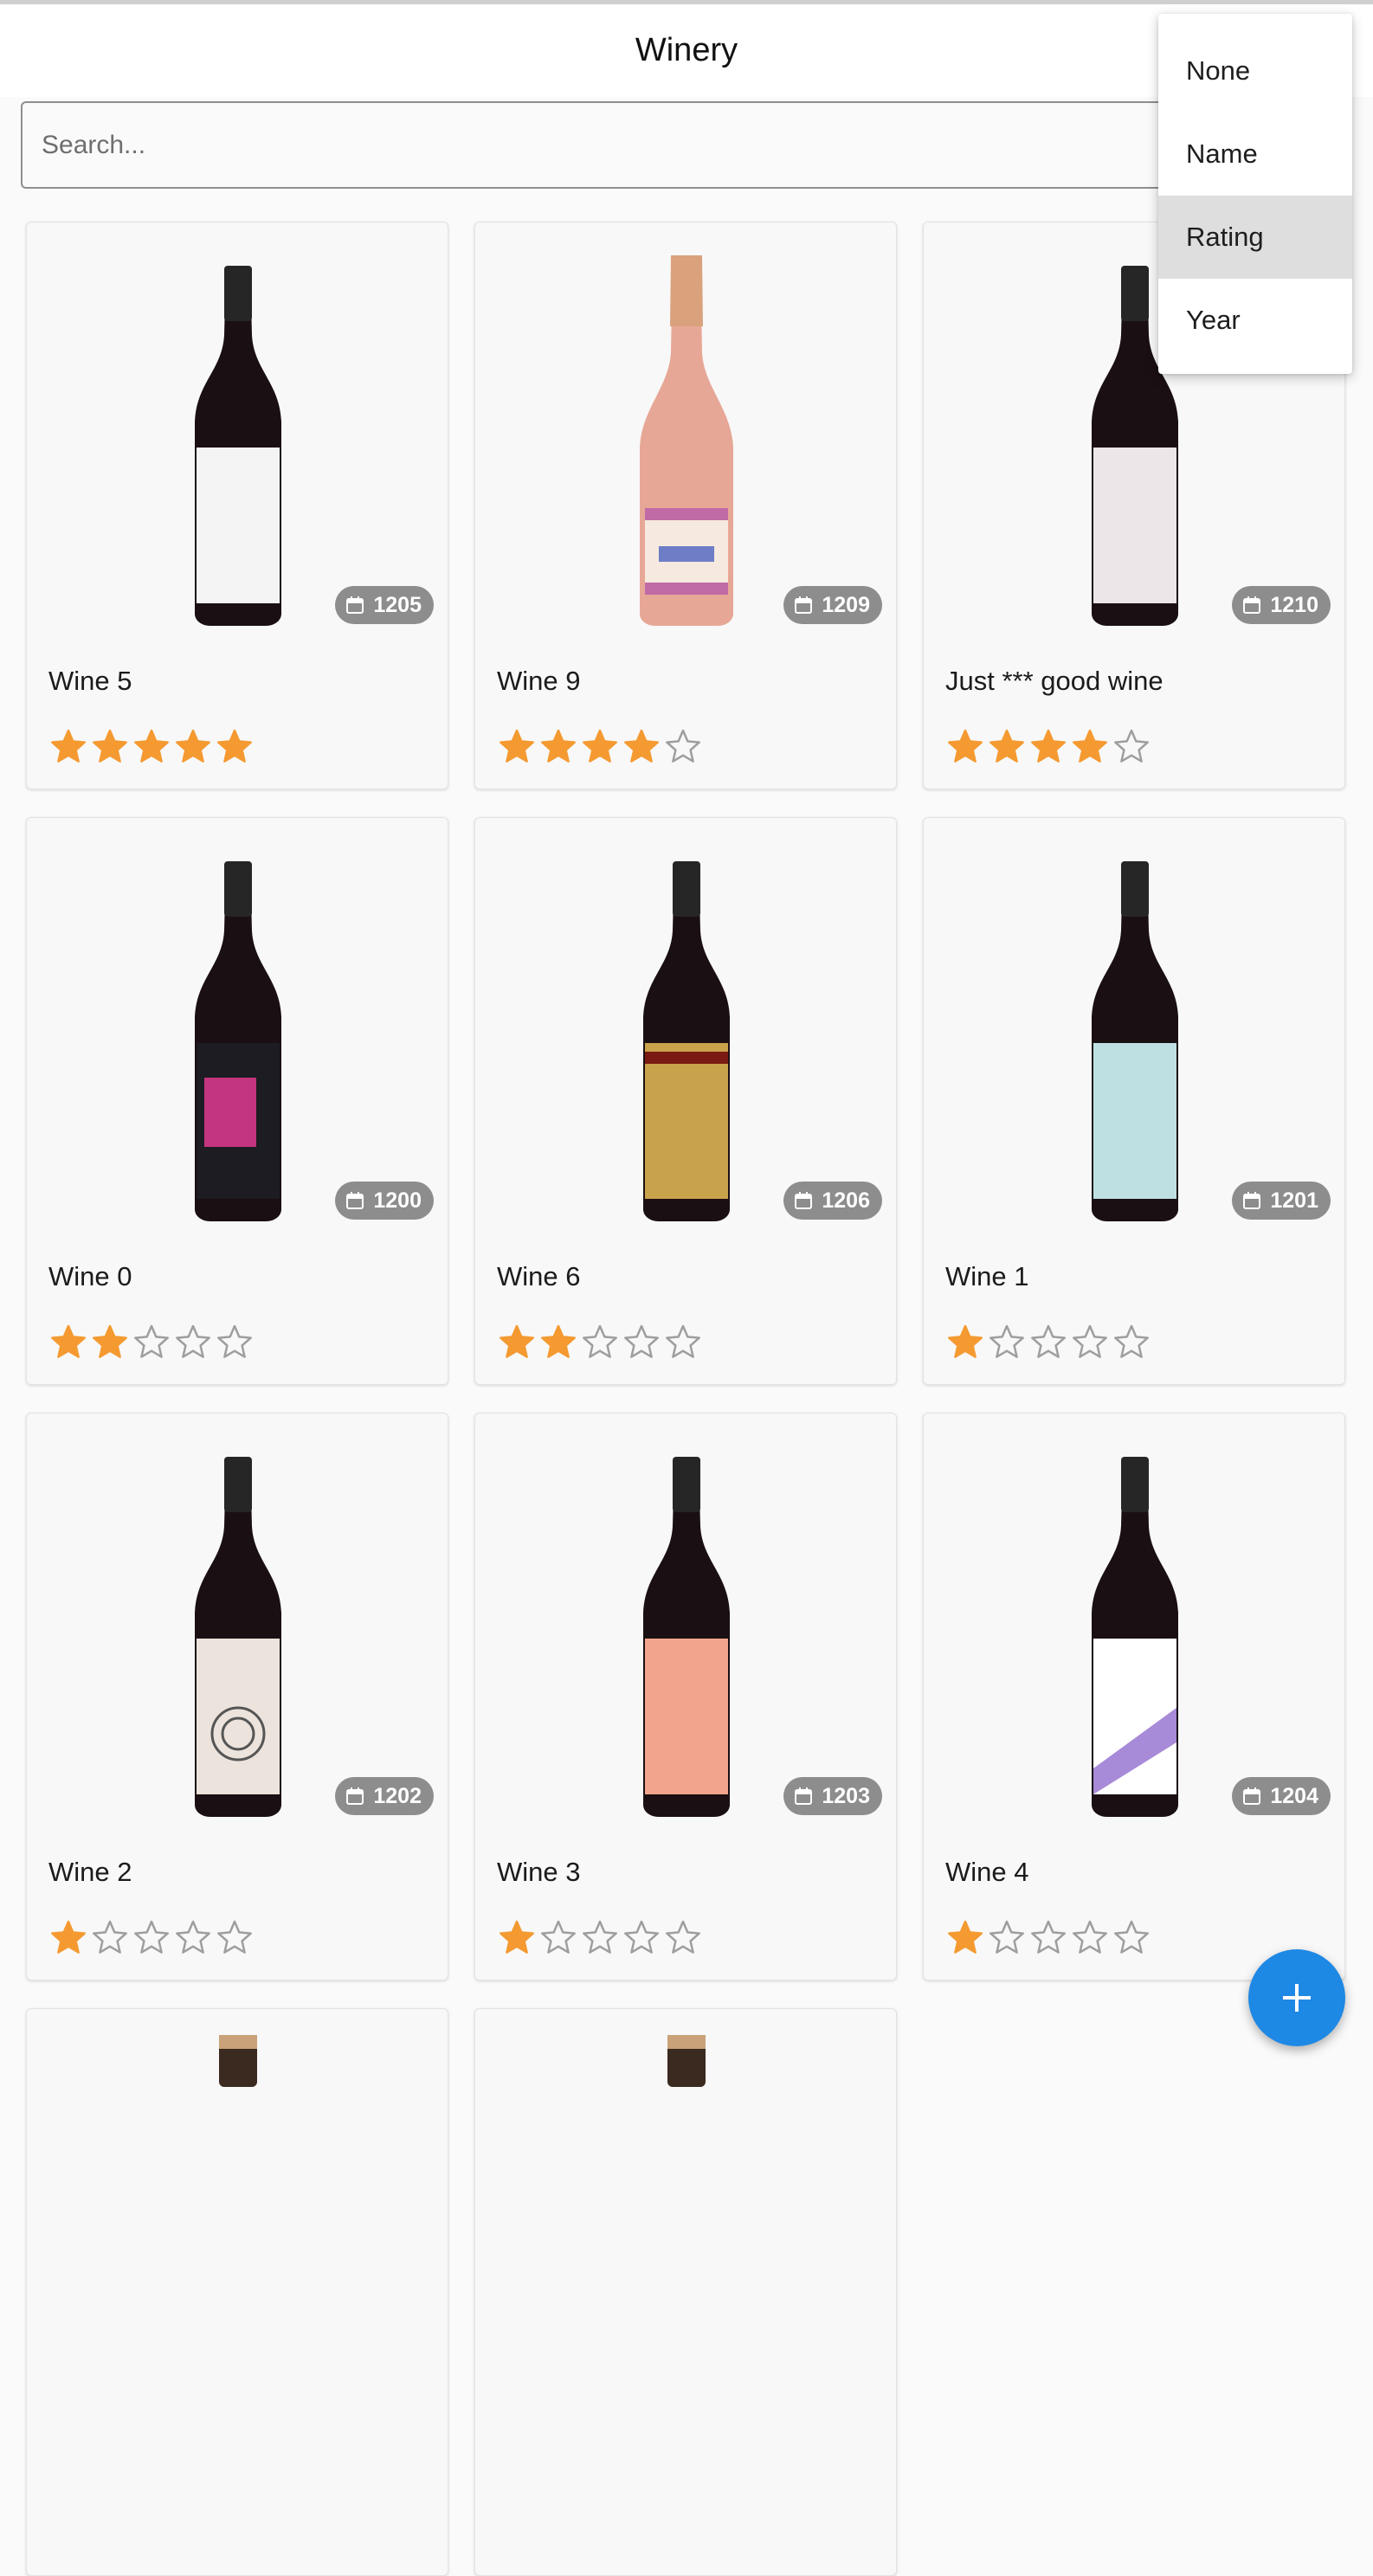 Image resolution: width=1373 pixels, height=2576 pixels. Describe the element at coordinates (1255, 237) in the screenshot. I see `sort-option-rating: Rating` at that location.